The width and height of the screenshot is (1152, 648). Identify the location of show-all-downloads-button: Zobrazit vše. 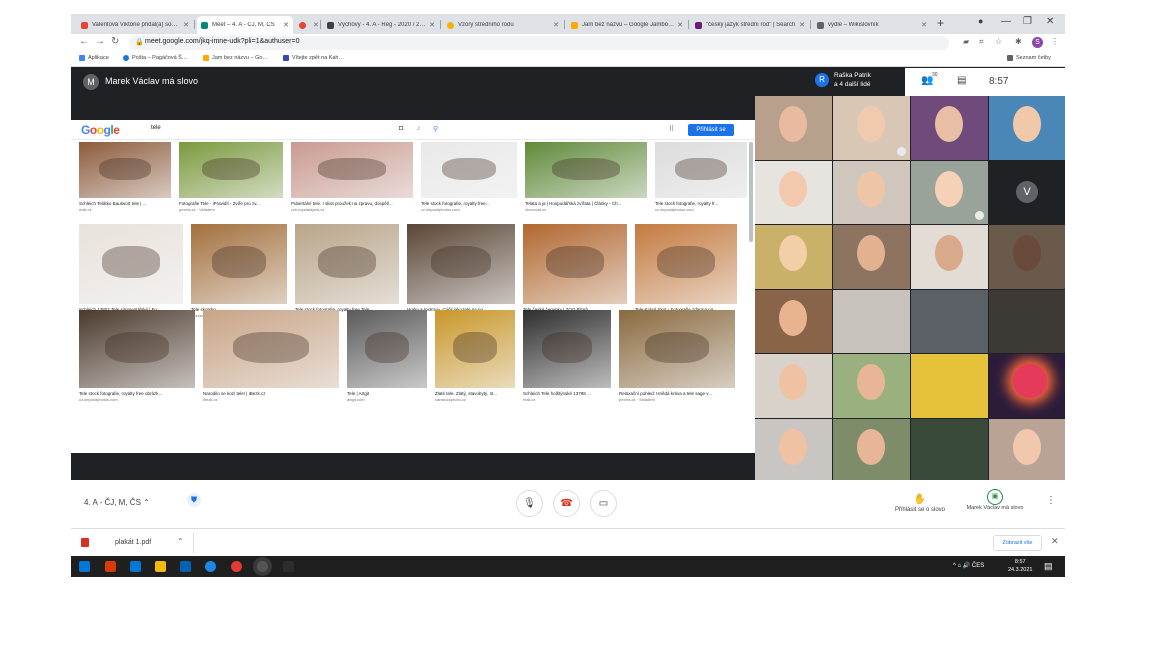
(1017, 543).